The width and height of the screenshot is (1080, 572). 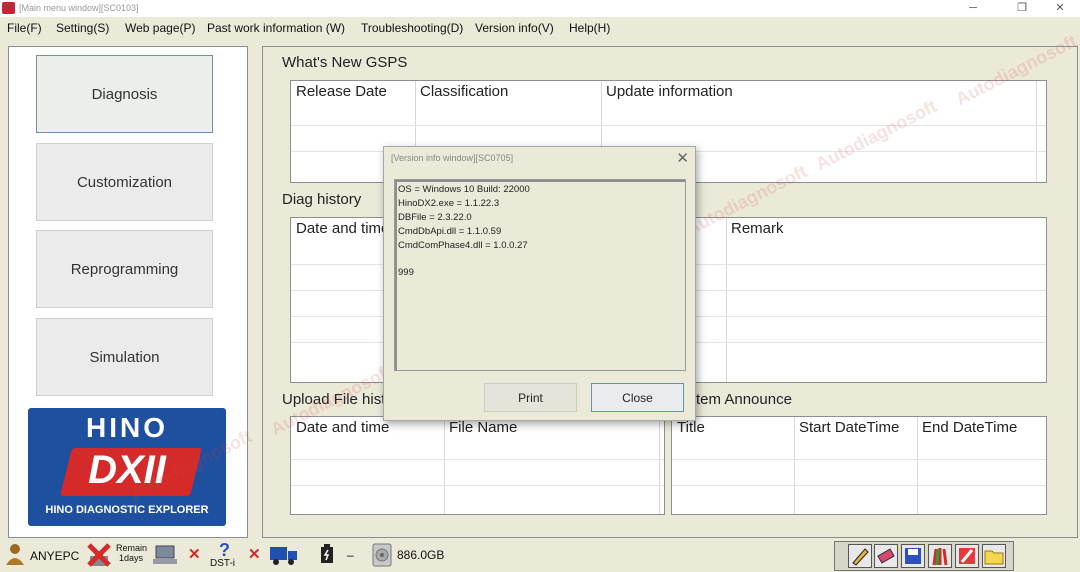 What do you see at coordinates (637, 397) in the screenshot?
I see `close-button: Close` at bounding box center [637, 397].